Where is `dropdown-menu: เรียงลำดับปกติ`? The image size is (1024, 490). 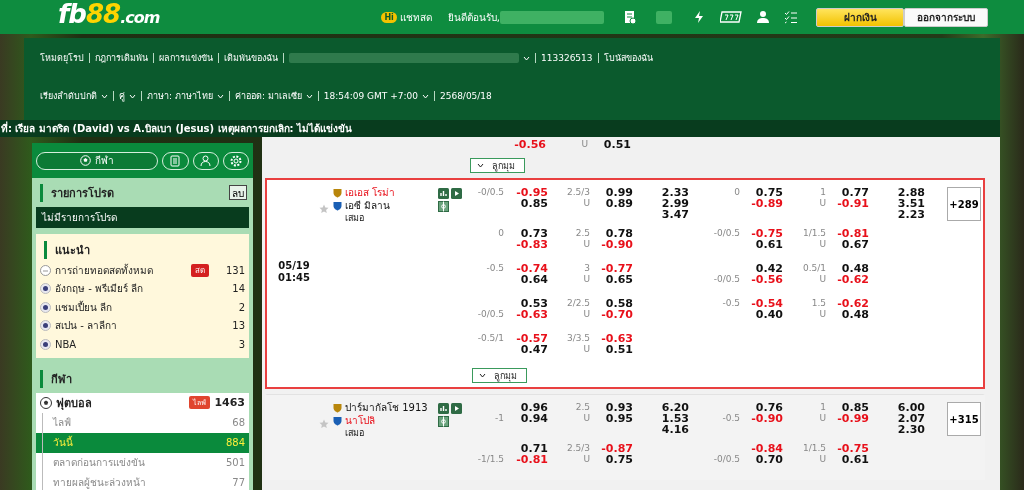 dropdown-menu: เรียงลำดับปกติ is located at coordinates (76, 96).